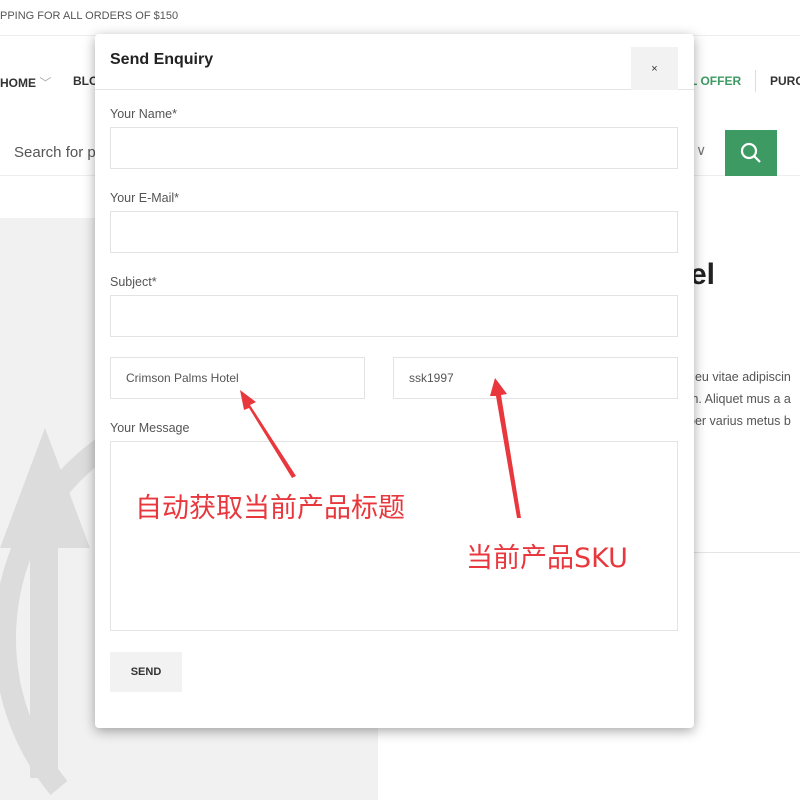 The width and height of the screenshot is (800, 800). Describe the element at coordinates (547, 558) in the screenshot. I see `annotation-sku-note: 当前产品SKU` at that location.